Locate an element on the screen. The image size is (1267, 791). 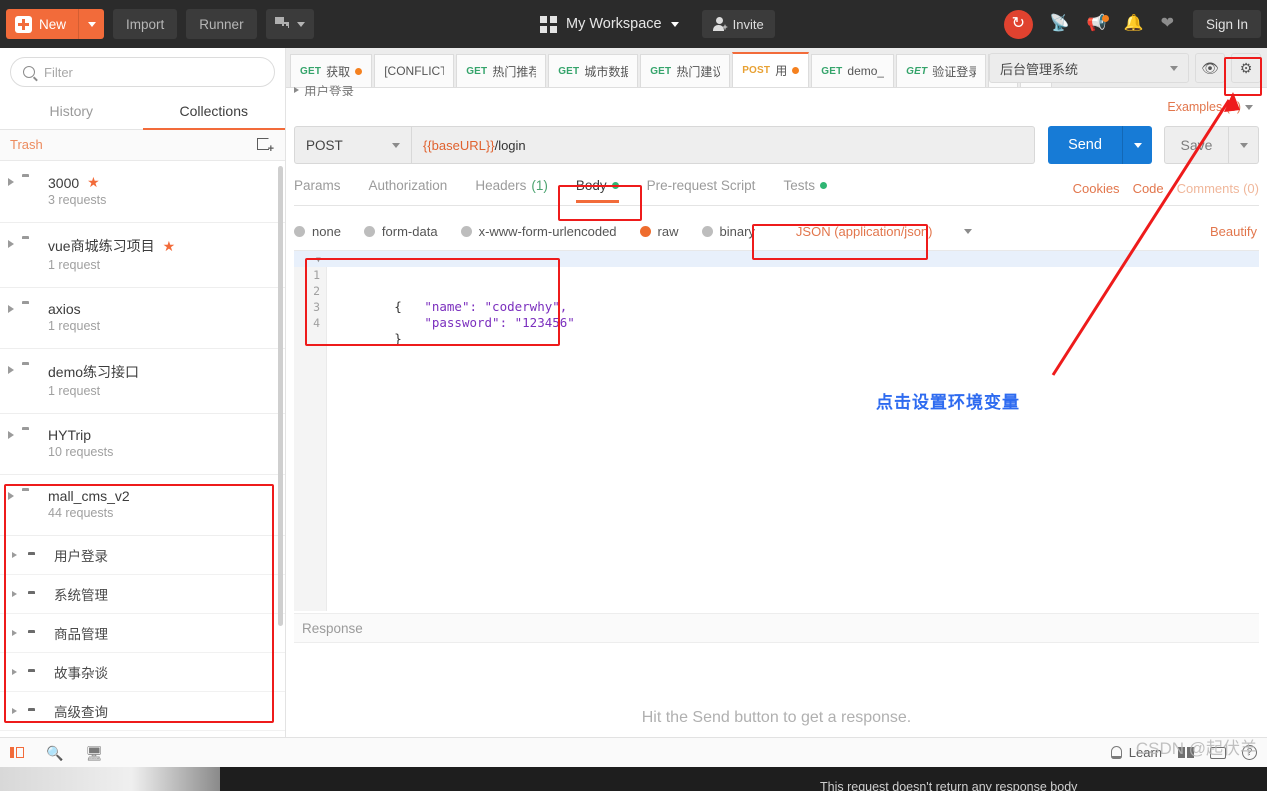
new-button: New is located at coordinates (55, 24).